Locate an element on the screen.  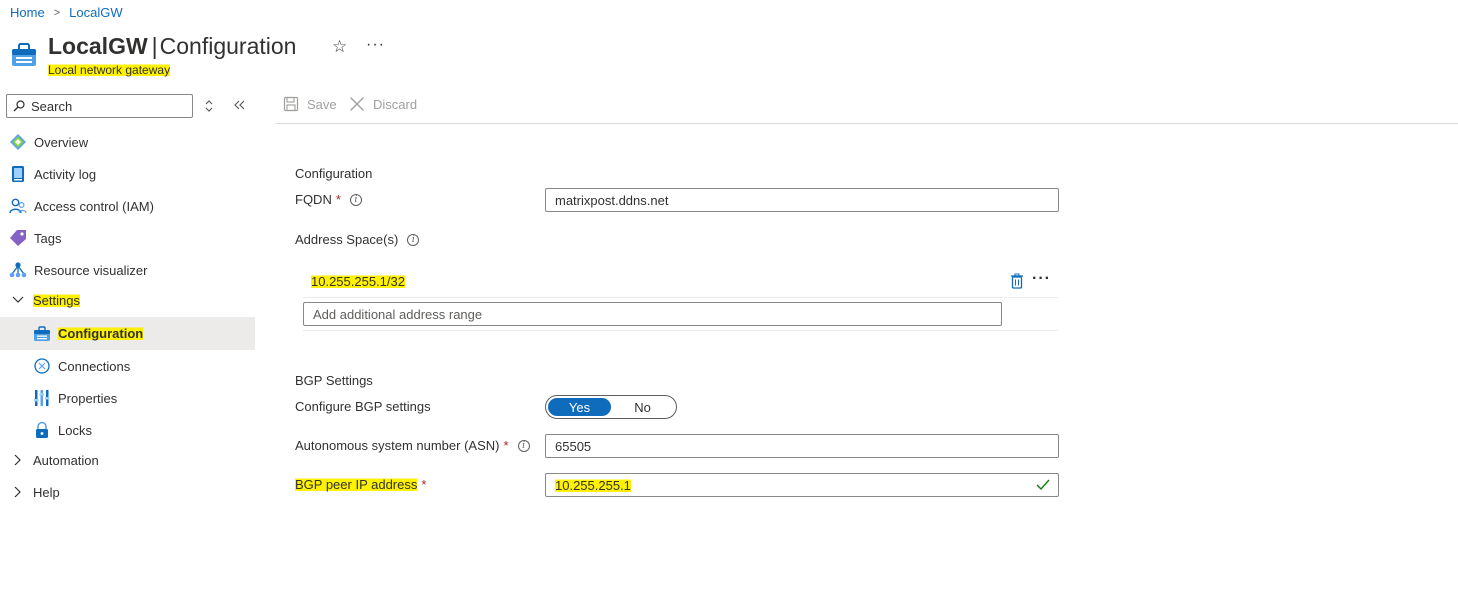
lock-icon is located at coordinates (42, 430).